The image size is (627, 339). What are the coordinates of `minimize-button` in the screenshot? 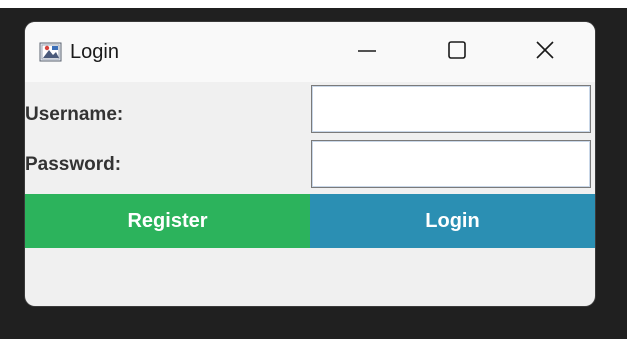 It's located at (367, 52).